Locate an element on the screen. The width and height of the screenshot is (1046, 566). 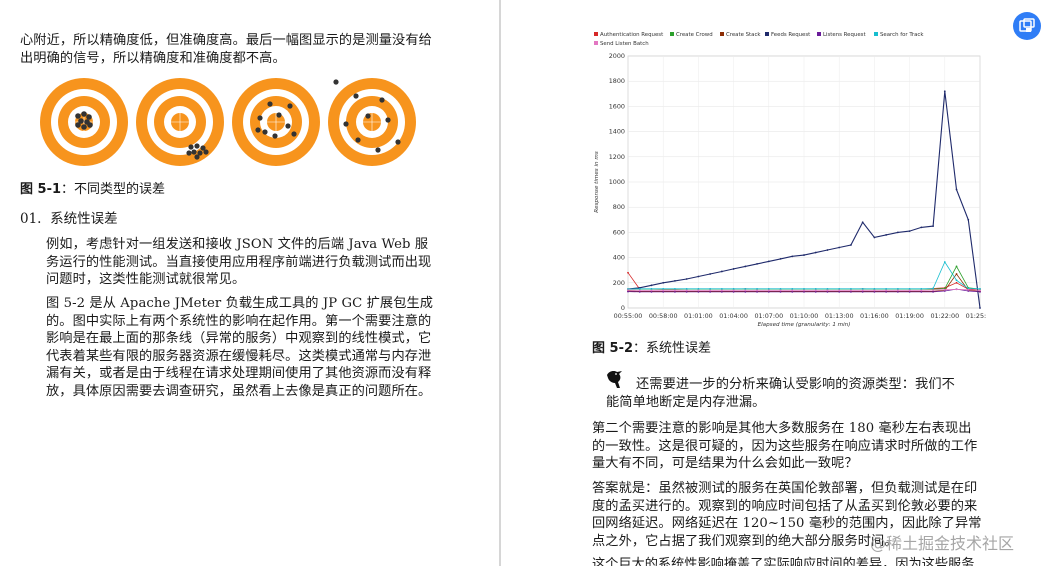
x-axis-label: Elapsed time (granularity: 1 min) is located at coordinates (804, 325).